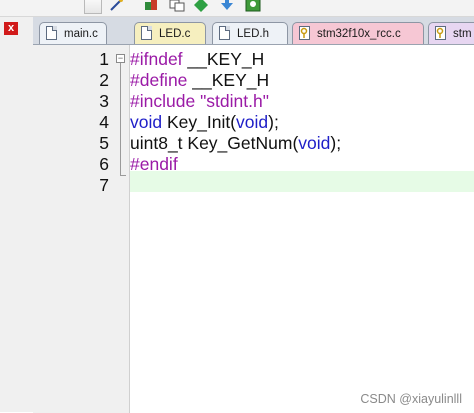  I want to click on code-token: #endif, so click(154, 164).